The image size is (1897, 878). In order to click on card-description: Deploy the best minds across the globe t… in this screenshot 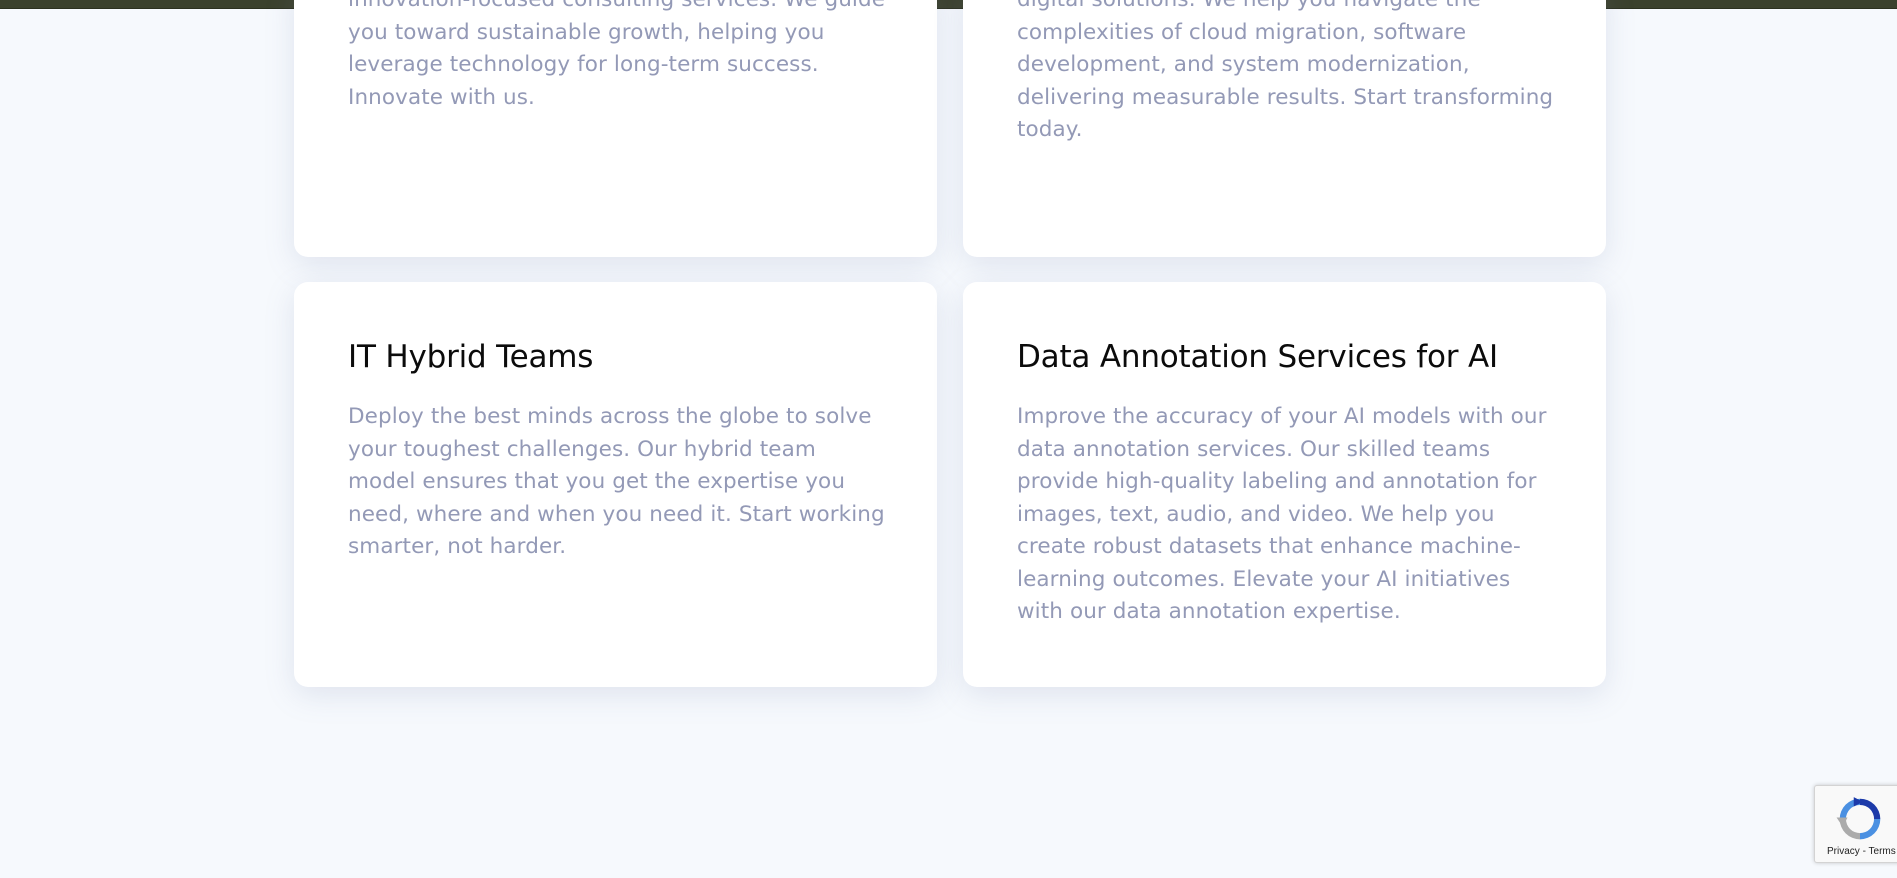, I will do `click(616, 481)`.